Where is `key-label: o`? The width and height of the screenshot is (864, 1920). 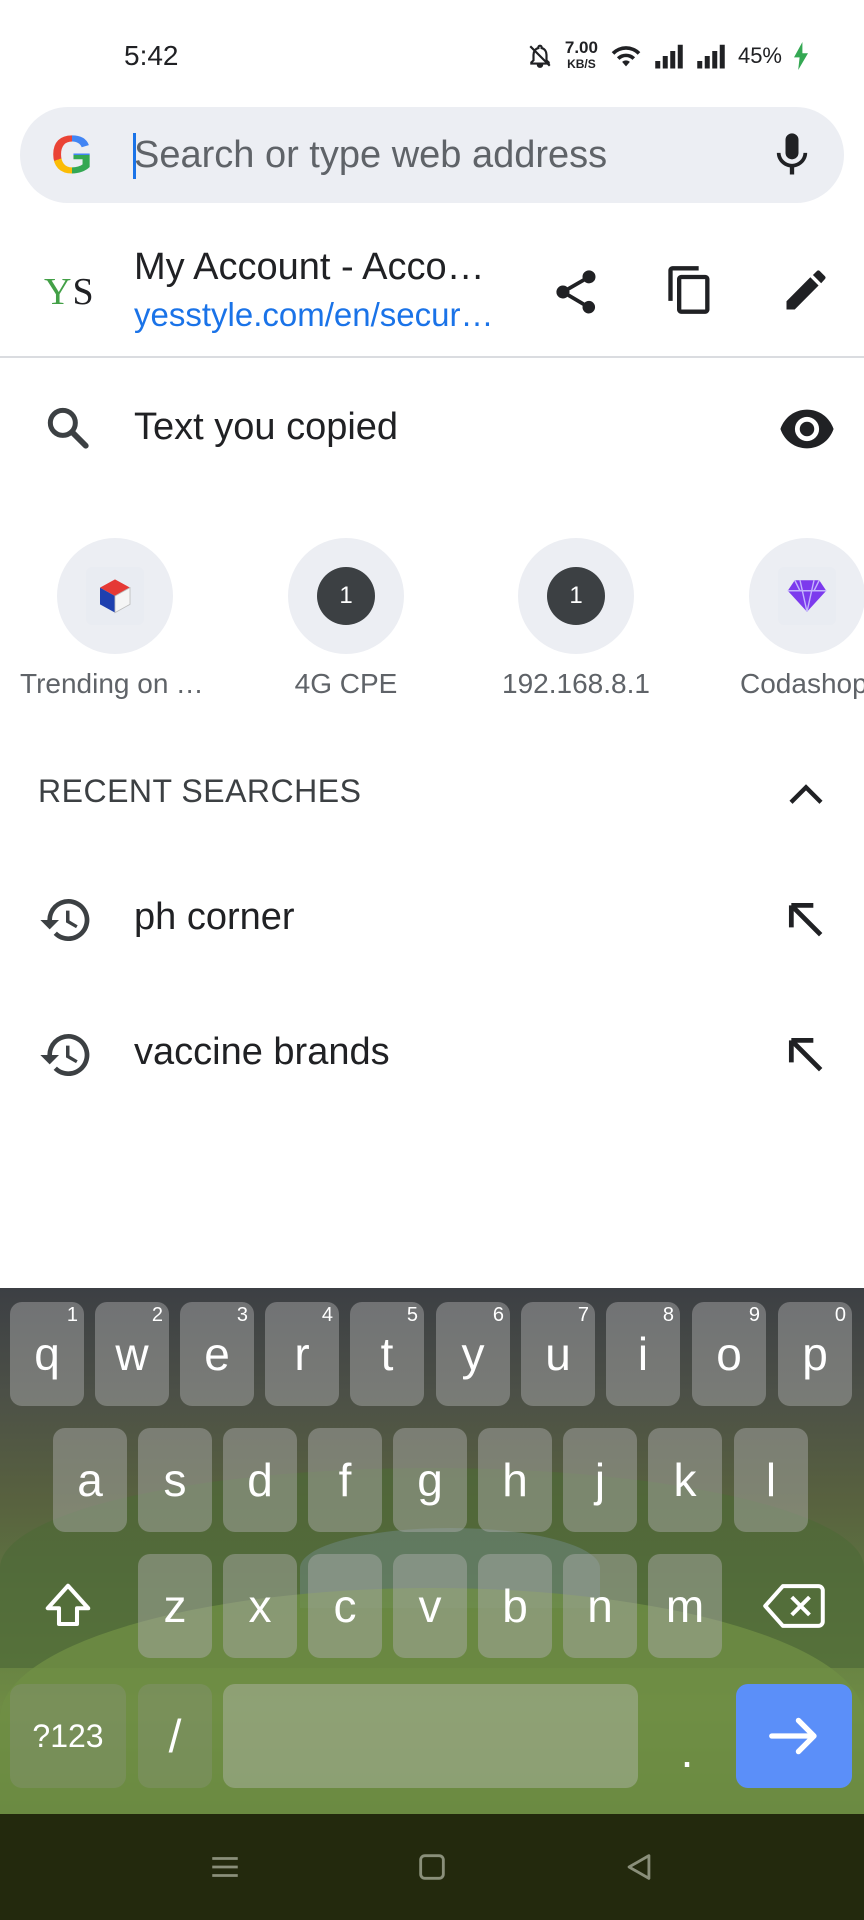 key-label: o is located at coordinates (729, 1354).